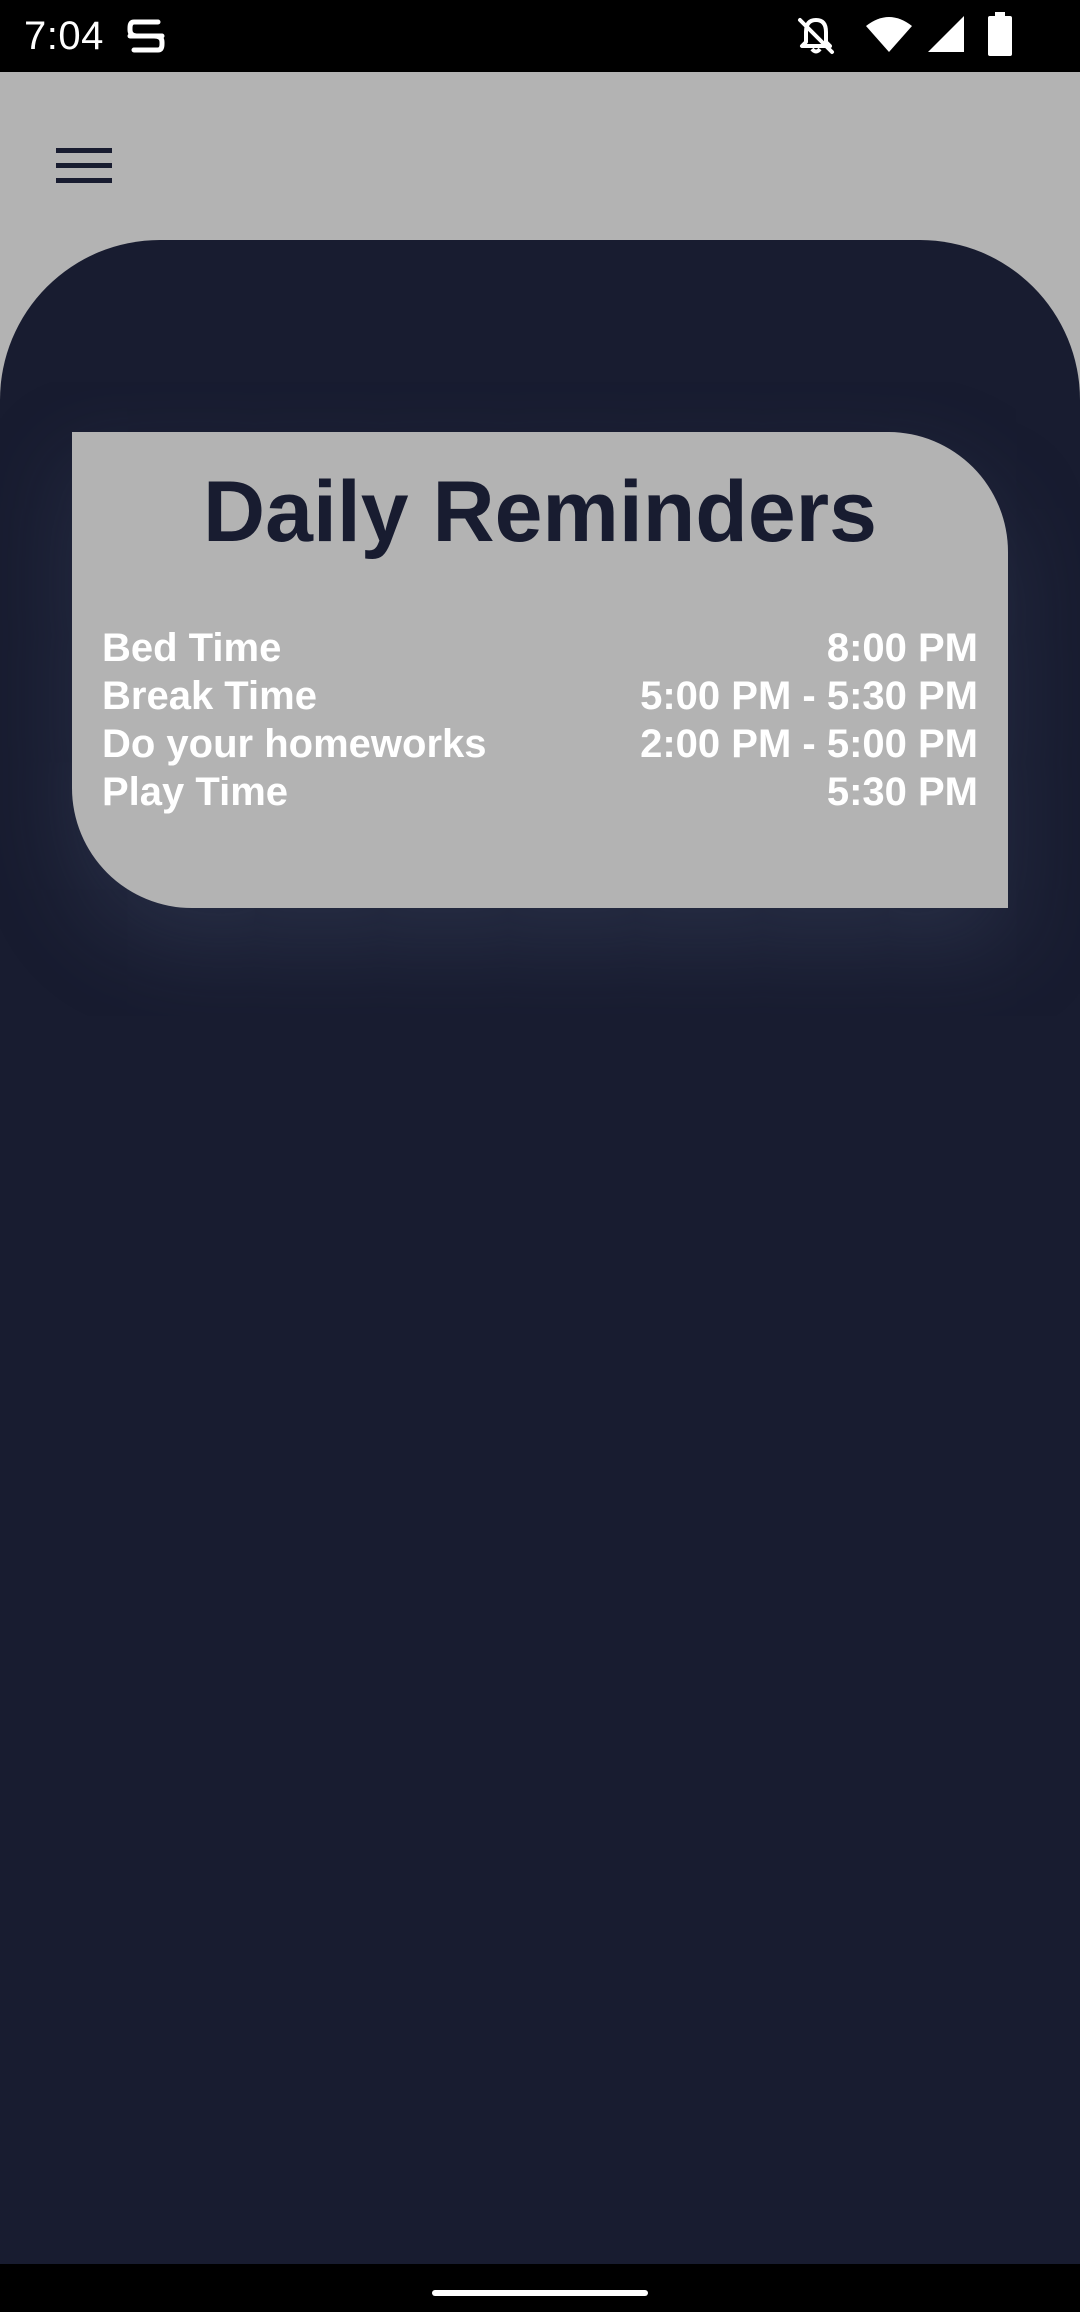 This screenshot has width=1080, height=2312. What do you see at coordinates (809, 696) in the screenshot?
I see `reminder-time: 5:00 PM - 5:30 PM` at bounding box center [809, 696].